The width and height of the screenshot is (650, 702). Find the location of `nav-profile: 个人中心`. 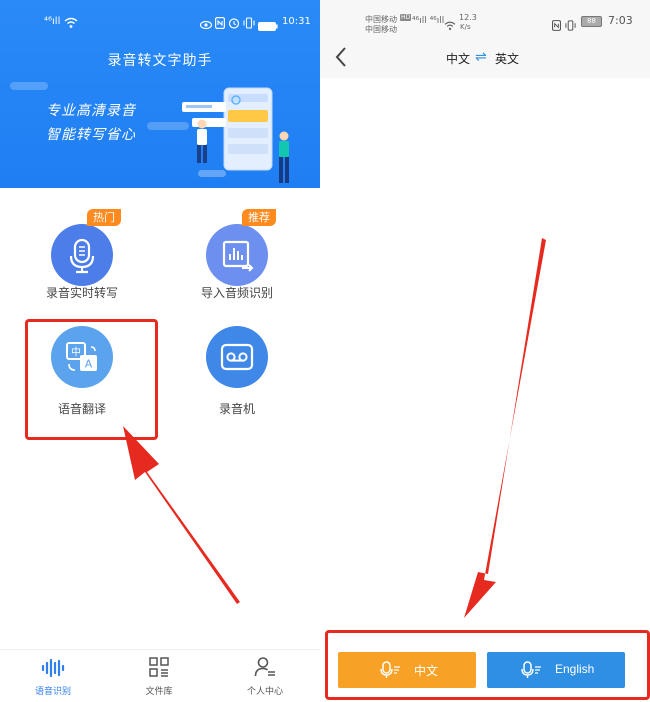

nav-profile: 个人中心 is located at coordinates (265, 676).